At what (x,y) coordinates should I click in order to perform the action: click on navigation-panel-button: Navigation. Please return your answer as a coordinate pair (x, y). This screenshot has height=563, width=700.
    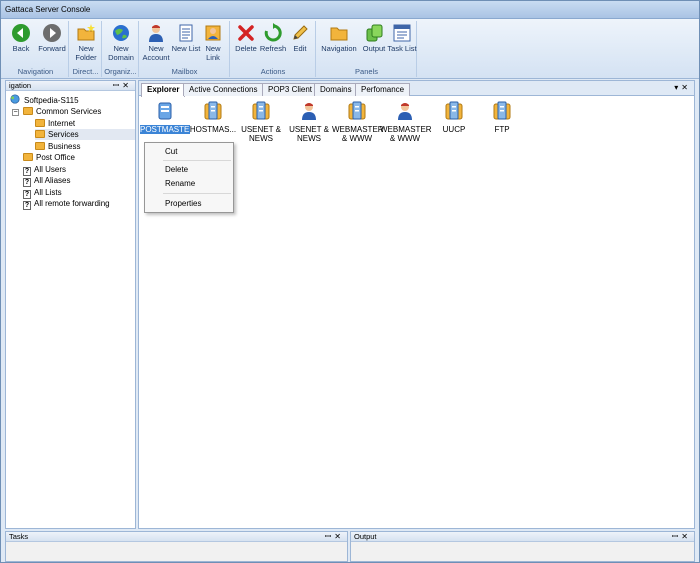
    Looking at the image, I should click on (339, 45).